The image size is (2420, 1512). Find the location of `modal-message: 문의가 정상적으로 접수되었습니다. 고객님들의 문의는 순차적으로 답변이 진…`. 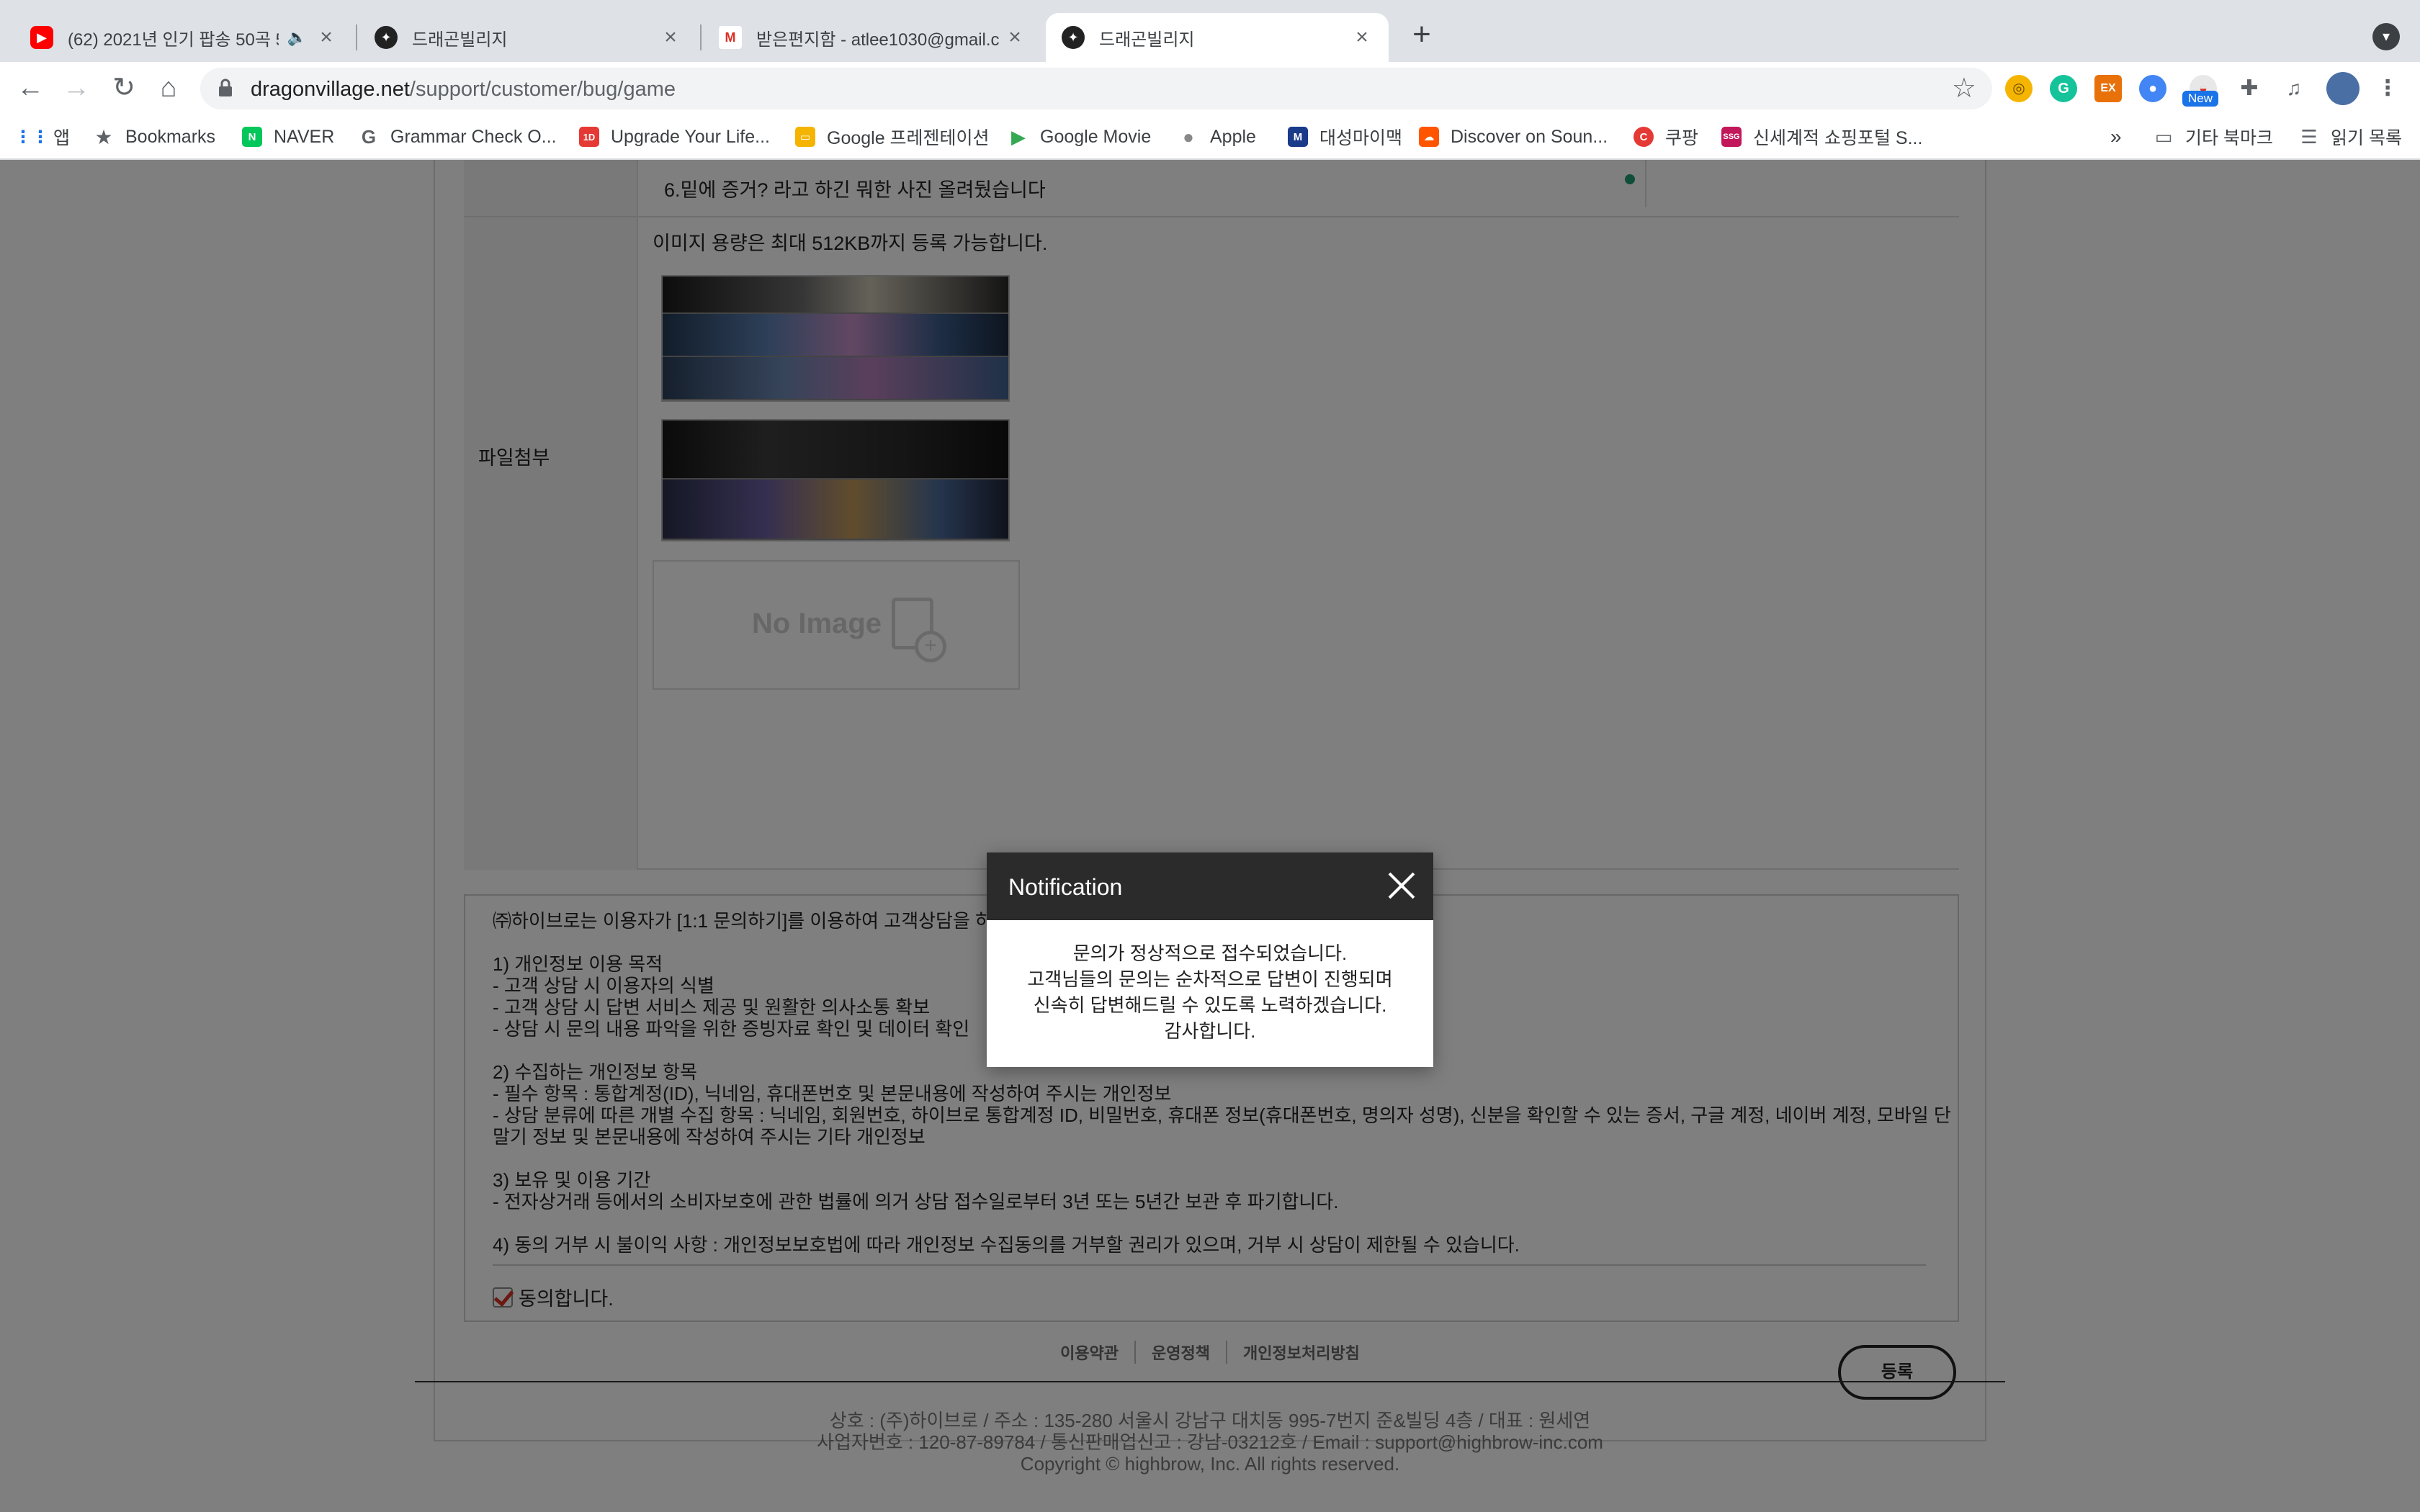

modal-message: 문의가 정상적으로 접수되었습니다. 고객님들의 문의는 순차적으로 답변이 진… is located at coordinates (1210, 992).